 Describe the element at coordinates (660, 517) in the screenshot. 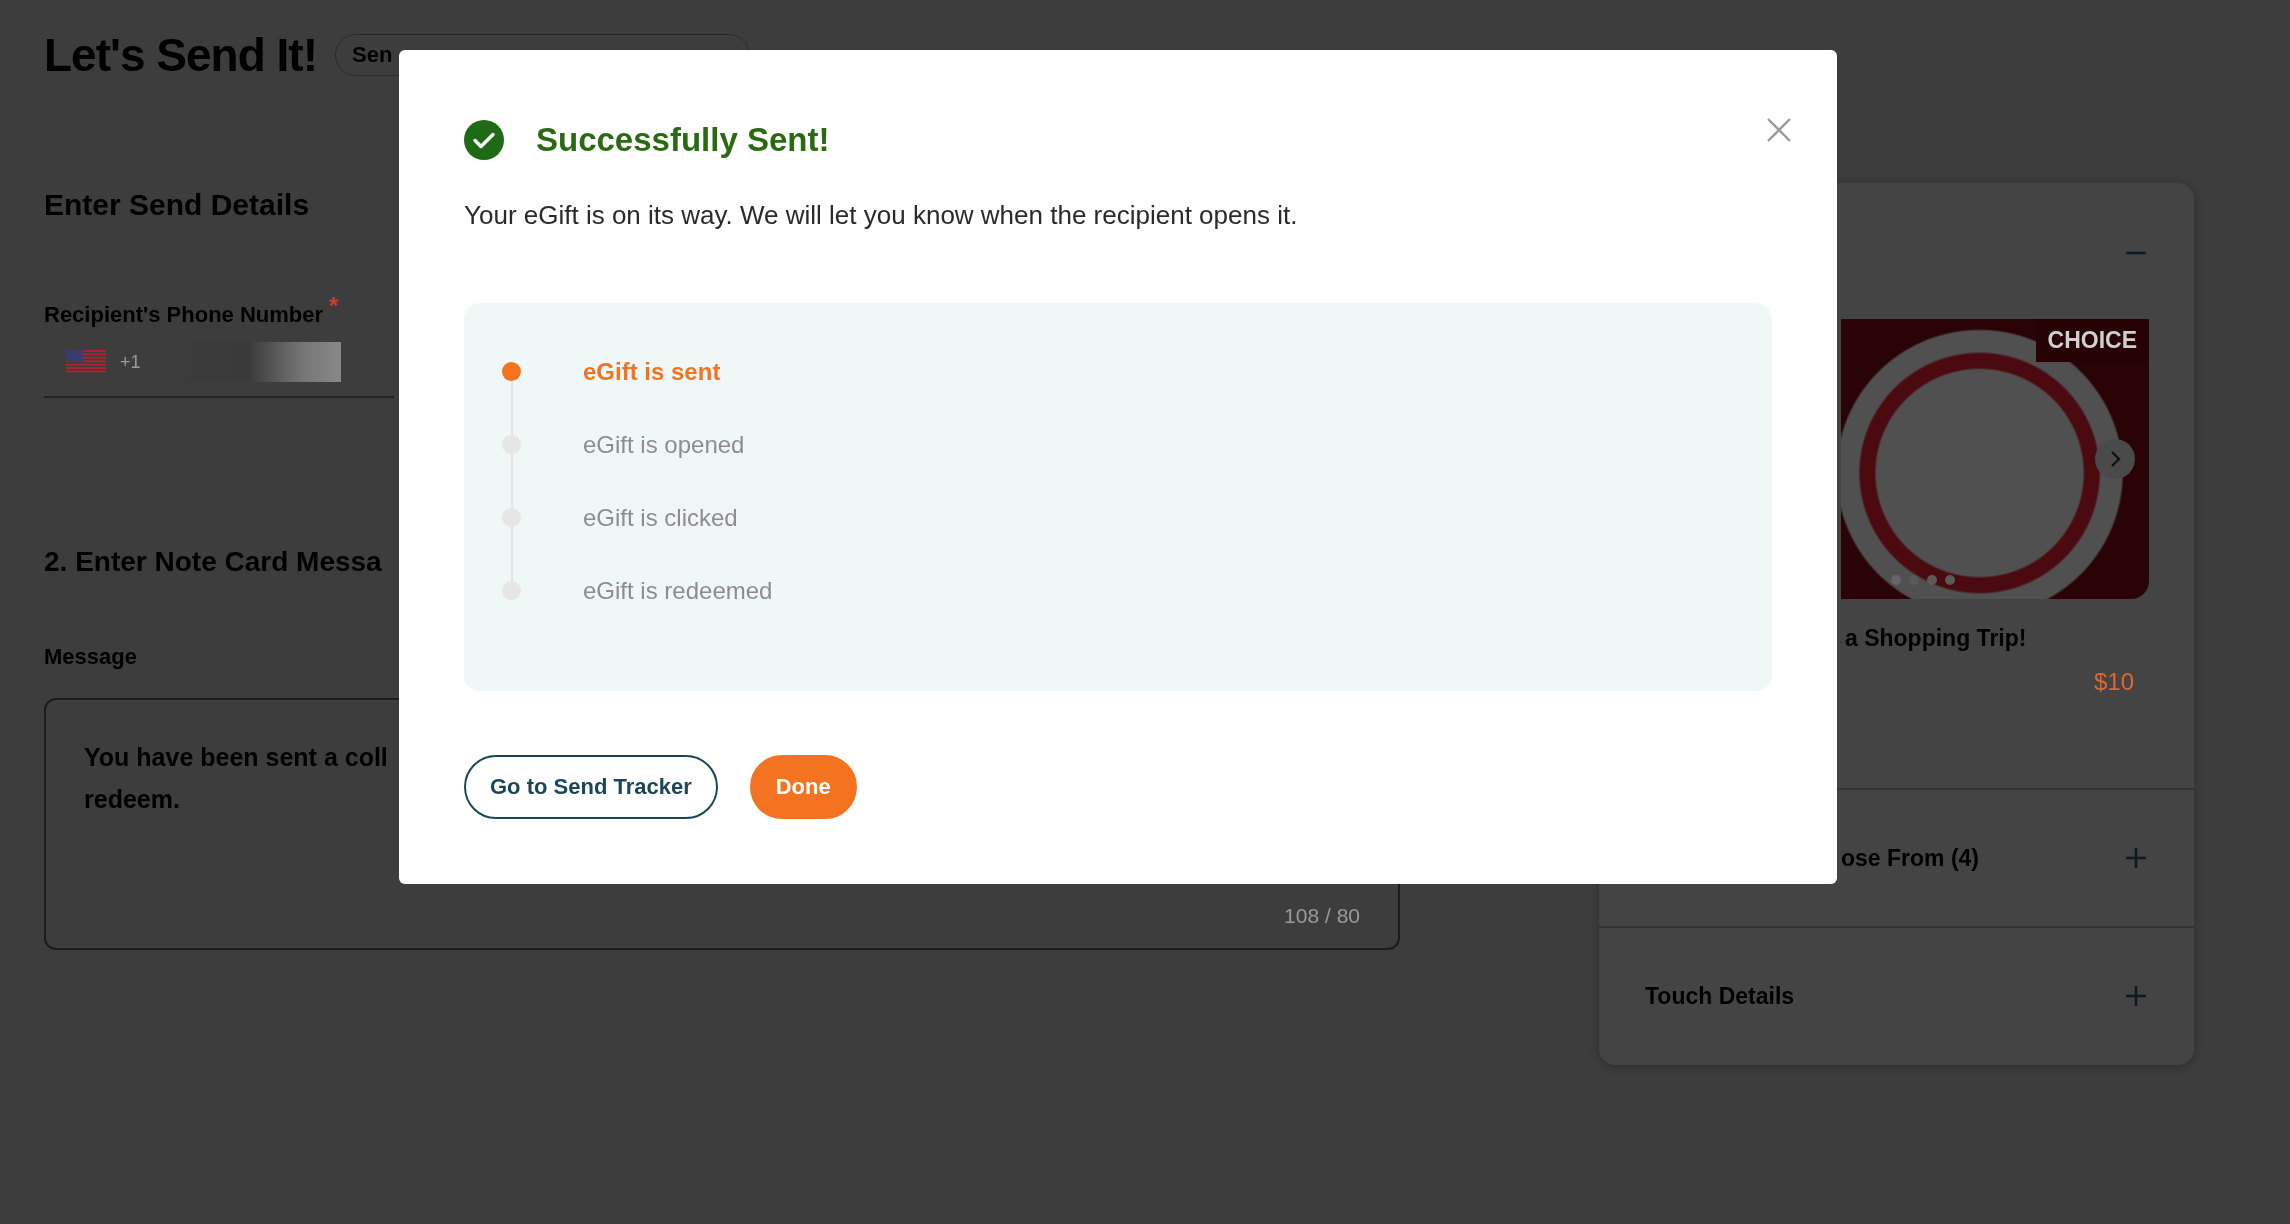

I see `status-label: eGift is clicked` at that location.